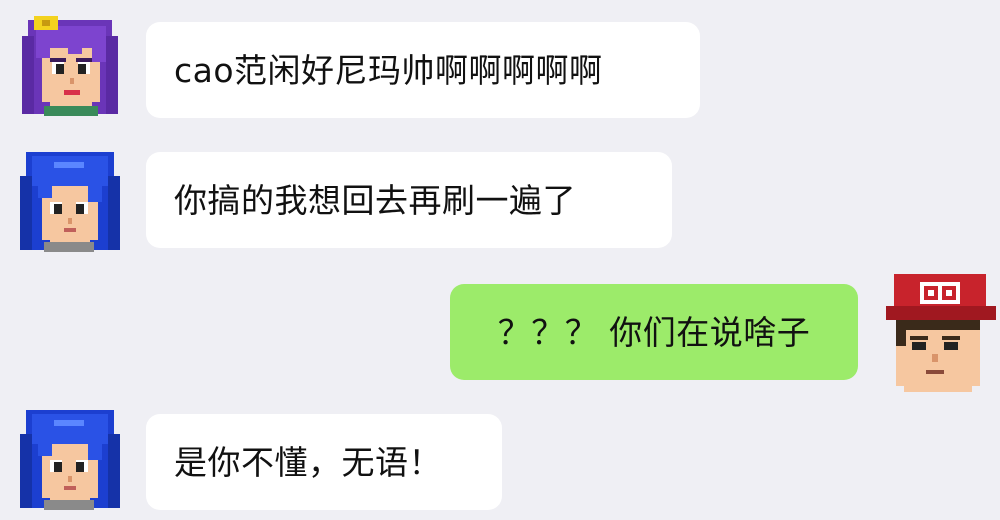 The width and height of the screenshot is (1000, 520). What do you see at coordinates (308, 462) in the screenshot?
I see `message-text: 是你不懂，无语！` at bounding box center [308, 462].